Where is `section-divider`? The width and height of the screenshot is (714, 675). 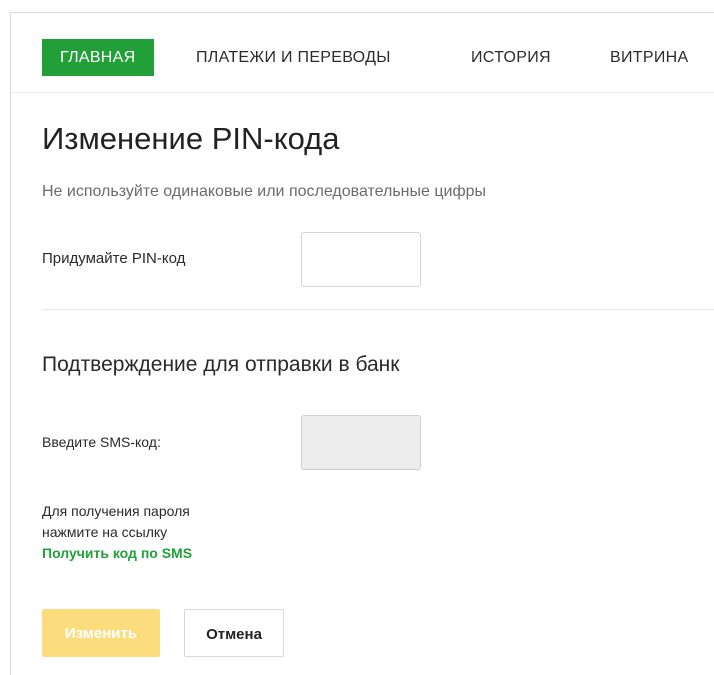 section-divider is located at coordinates (378, 309).